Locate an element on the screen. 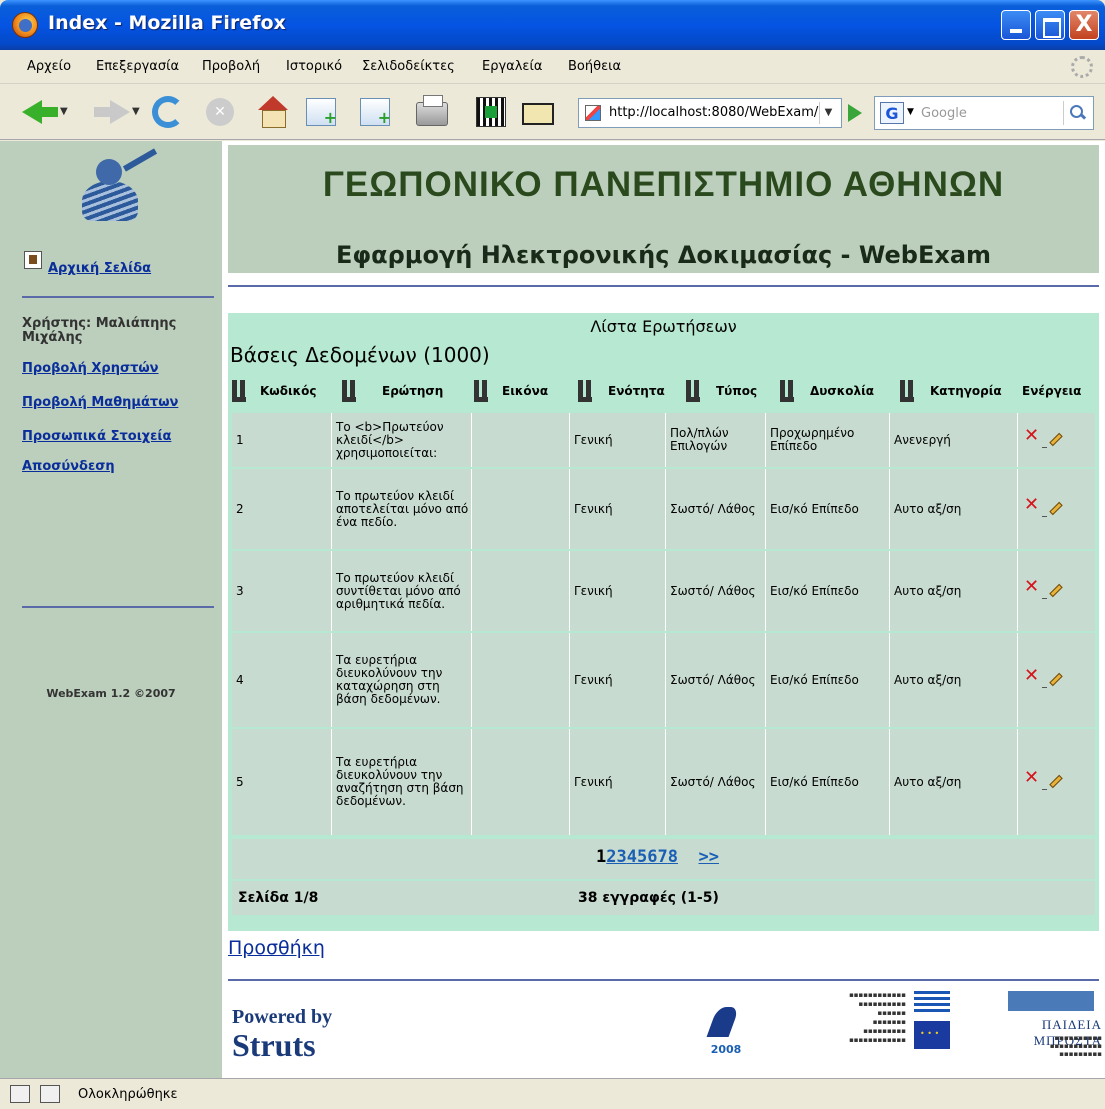 The image size is (1105, 1109). cell-difficulty: Εισ/κό Επίπεδο is located at coordinates (828, 509).